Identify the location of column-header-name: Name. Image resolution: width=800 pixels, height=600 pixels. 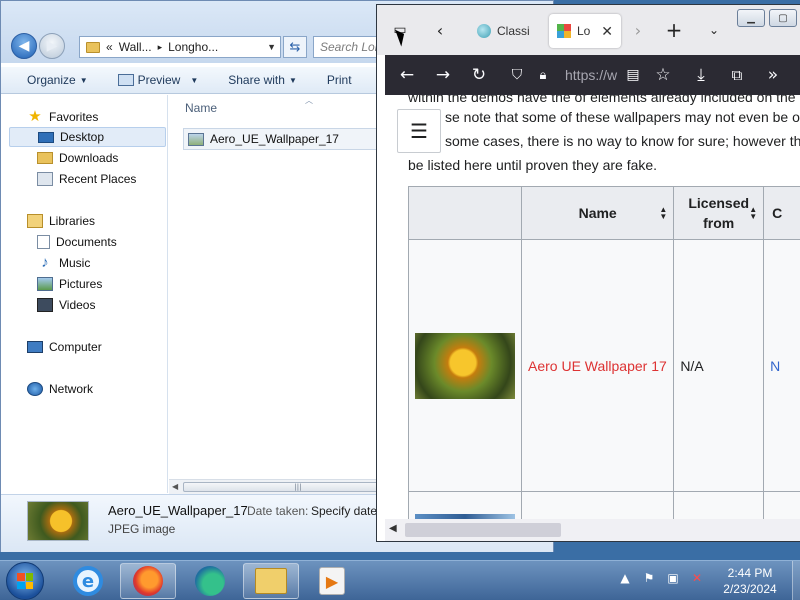
(201, 108).